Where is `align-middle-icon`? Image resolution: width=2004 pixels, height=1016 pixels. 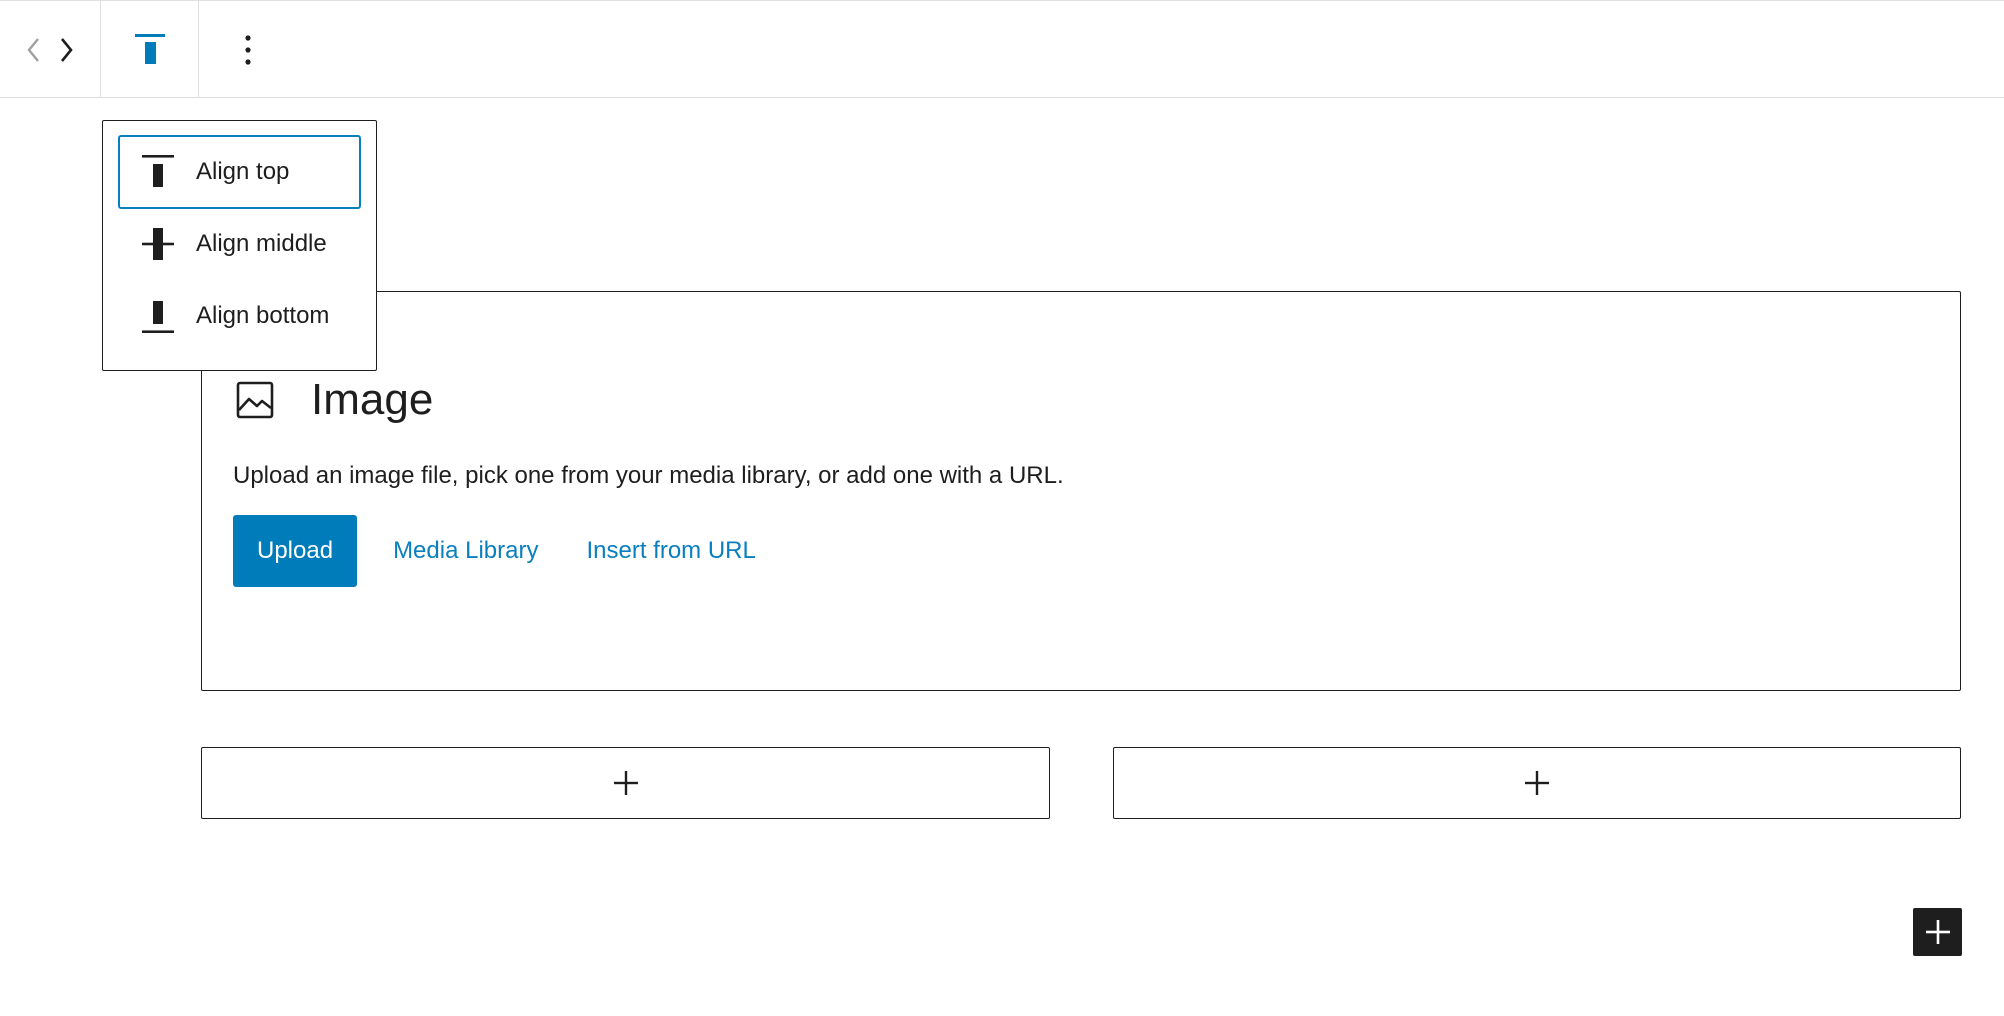 align-middle-icon is located at coordinates (158, 244).